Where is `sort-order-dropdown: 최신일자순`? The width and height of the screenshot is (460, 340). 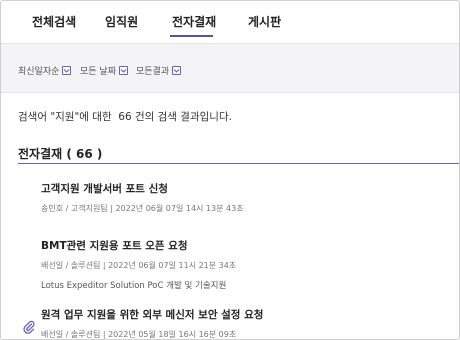 sort-order-dropdown: 최신일자순 is located at coordinates (45, 70).